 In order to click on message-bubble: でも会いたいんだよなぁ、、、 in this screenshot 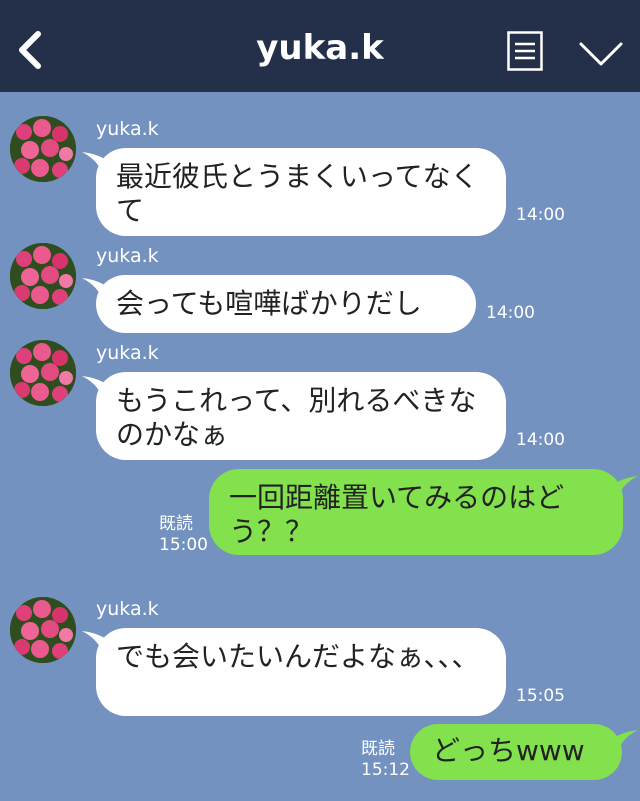, I will do `click(301, 672)`.